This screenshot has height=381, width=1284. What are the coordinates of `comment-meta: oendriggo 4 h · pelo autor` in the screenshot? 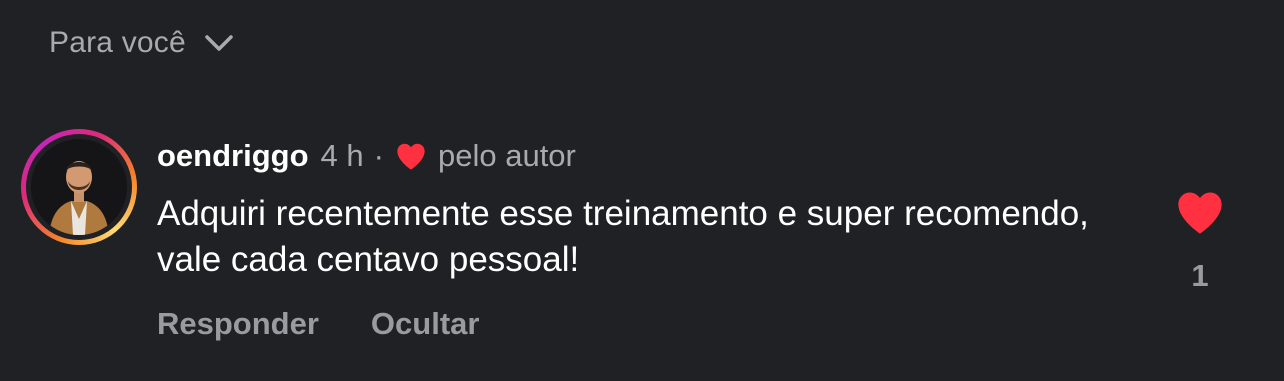 It's located at (366, 156).